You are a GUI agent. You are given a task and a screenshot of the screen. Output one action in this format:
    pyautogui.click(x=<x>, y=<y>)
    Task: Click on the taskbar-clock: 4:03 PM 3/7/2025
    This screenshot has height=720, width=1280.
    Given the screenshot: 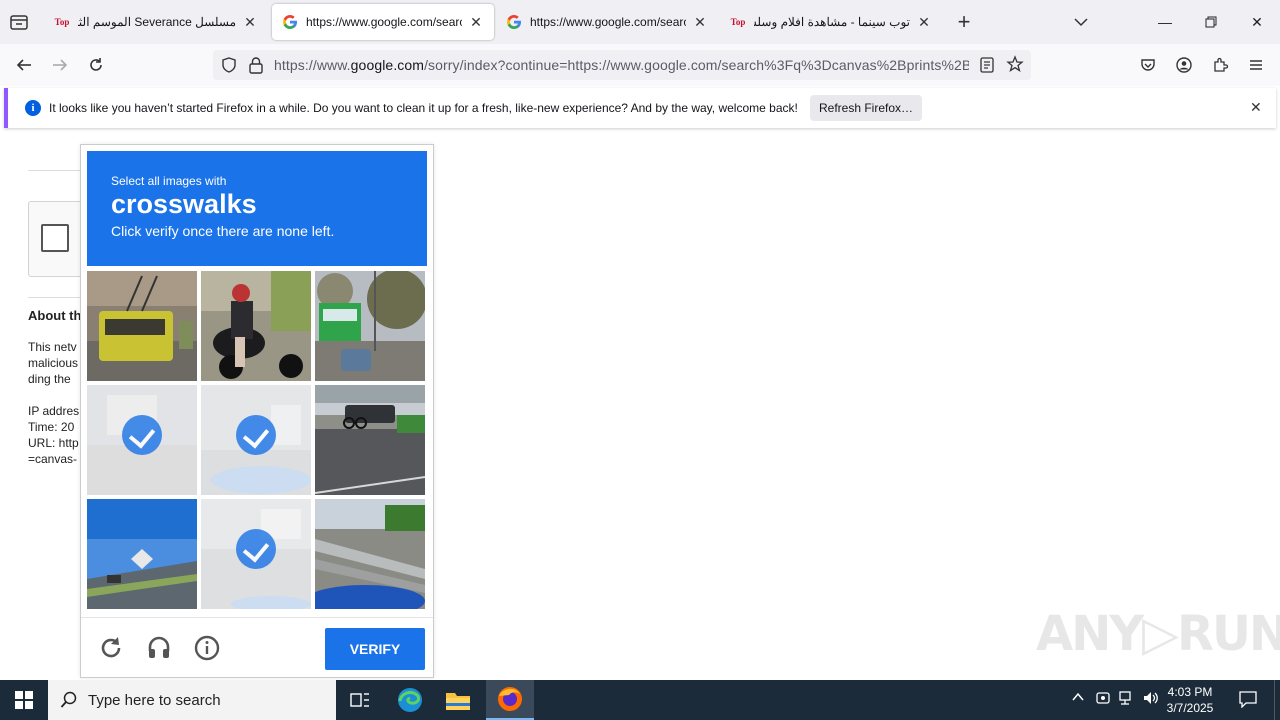 What is the action you would take?
    pyautogui.click(x=1190, y=700)
    